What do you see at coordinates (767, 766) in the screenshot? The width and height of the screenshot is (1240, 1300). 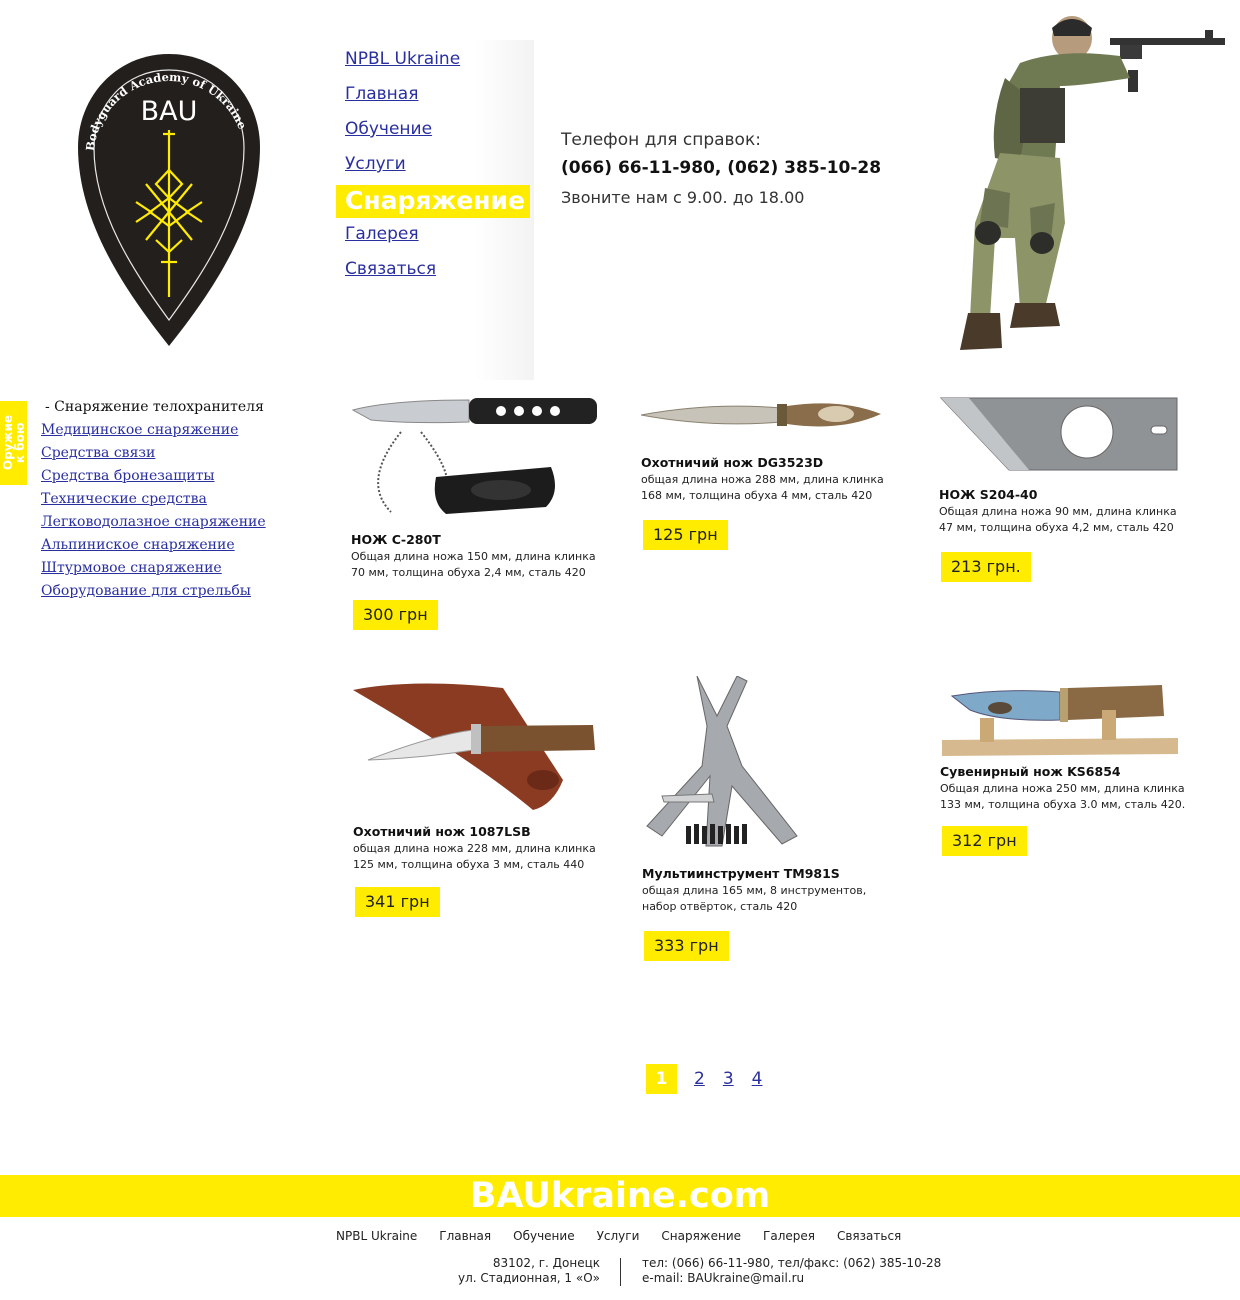 I see `multitool-image` at bounding box center [767, 766].